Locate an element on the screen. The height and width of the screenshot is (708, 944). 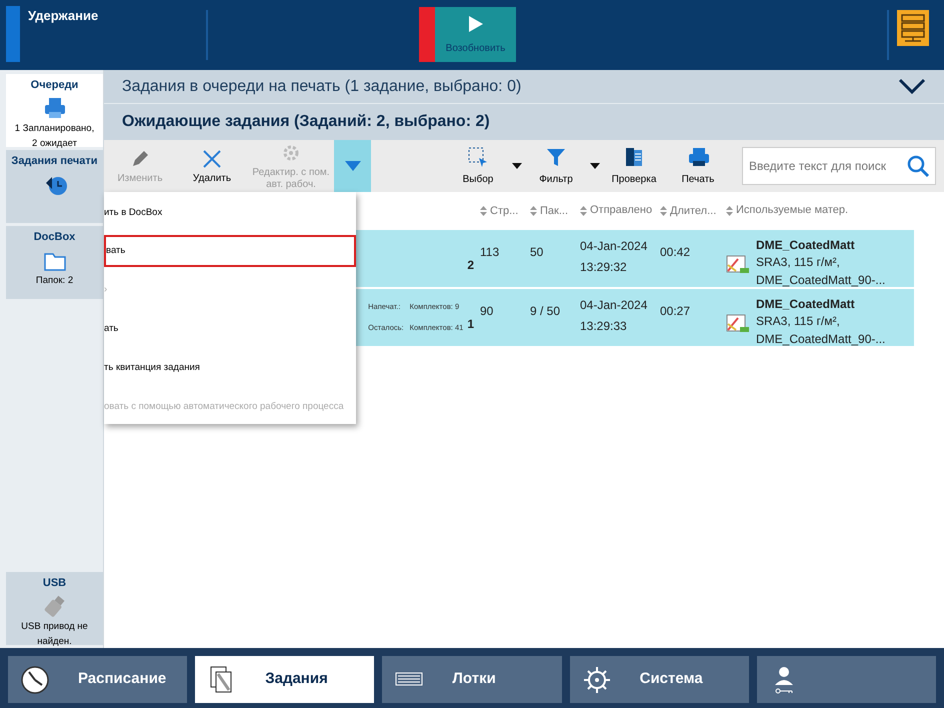
toolbar-button: Проверка is located at coordinates (634, 166).